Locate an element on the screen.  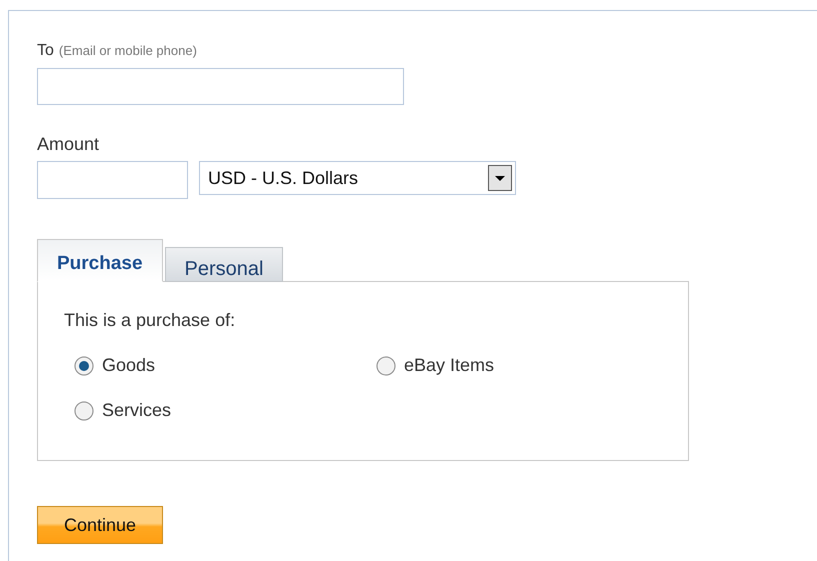
radio-option: eBay Items is located at coordinates (435, 365).